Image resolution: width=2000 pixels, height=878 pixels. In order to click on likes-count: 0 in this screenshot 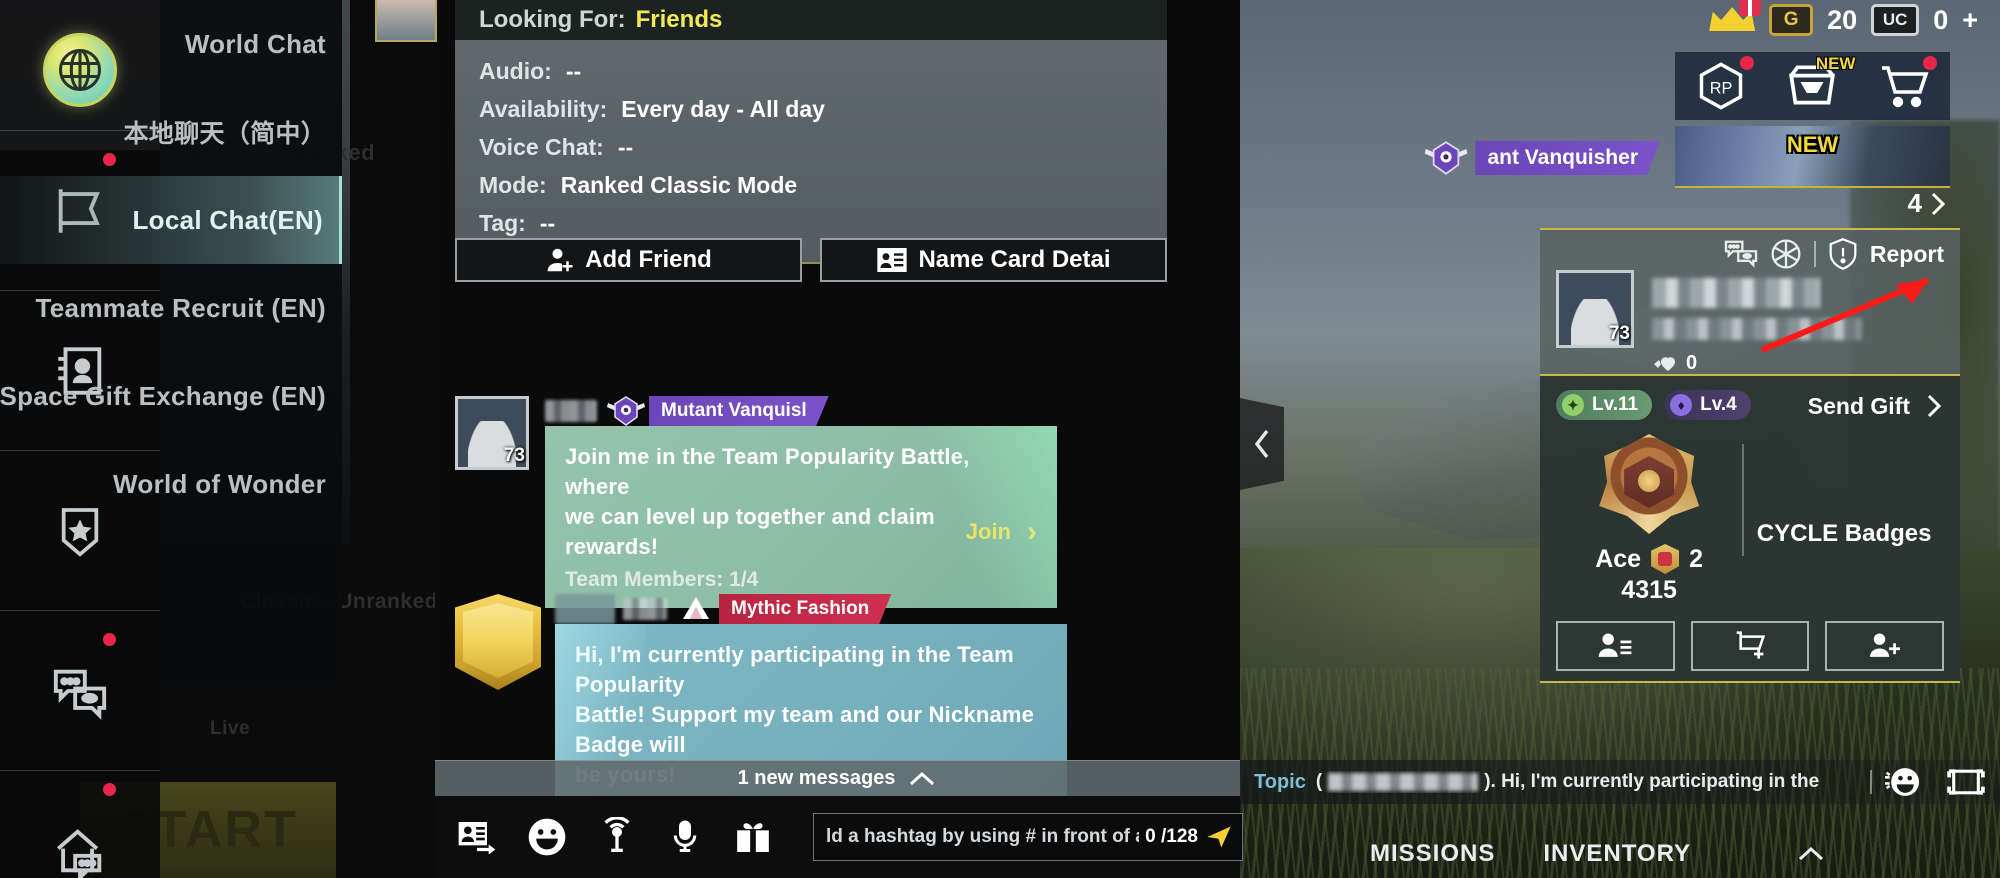, I will do `click(1692, 363)`.